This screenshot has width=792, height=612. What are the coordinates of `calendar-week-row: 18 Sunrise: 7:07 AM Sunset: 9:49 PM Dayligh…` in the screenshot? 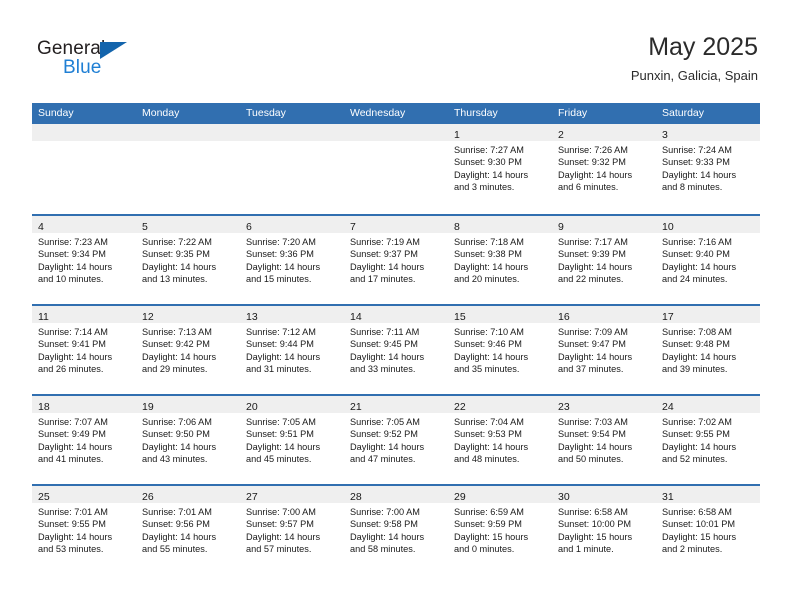 It's located at (396, 439).